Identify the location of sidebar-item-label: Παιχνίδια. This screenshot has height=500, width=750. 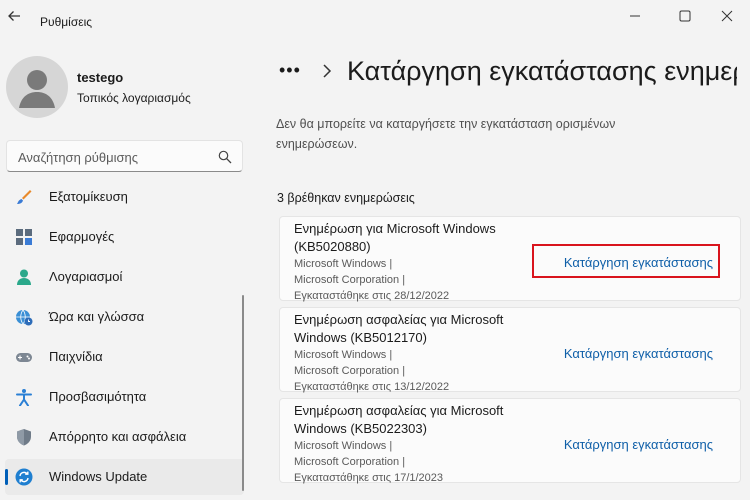
(76, 356).